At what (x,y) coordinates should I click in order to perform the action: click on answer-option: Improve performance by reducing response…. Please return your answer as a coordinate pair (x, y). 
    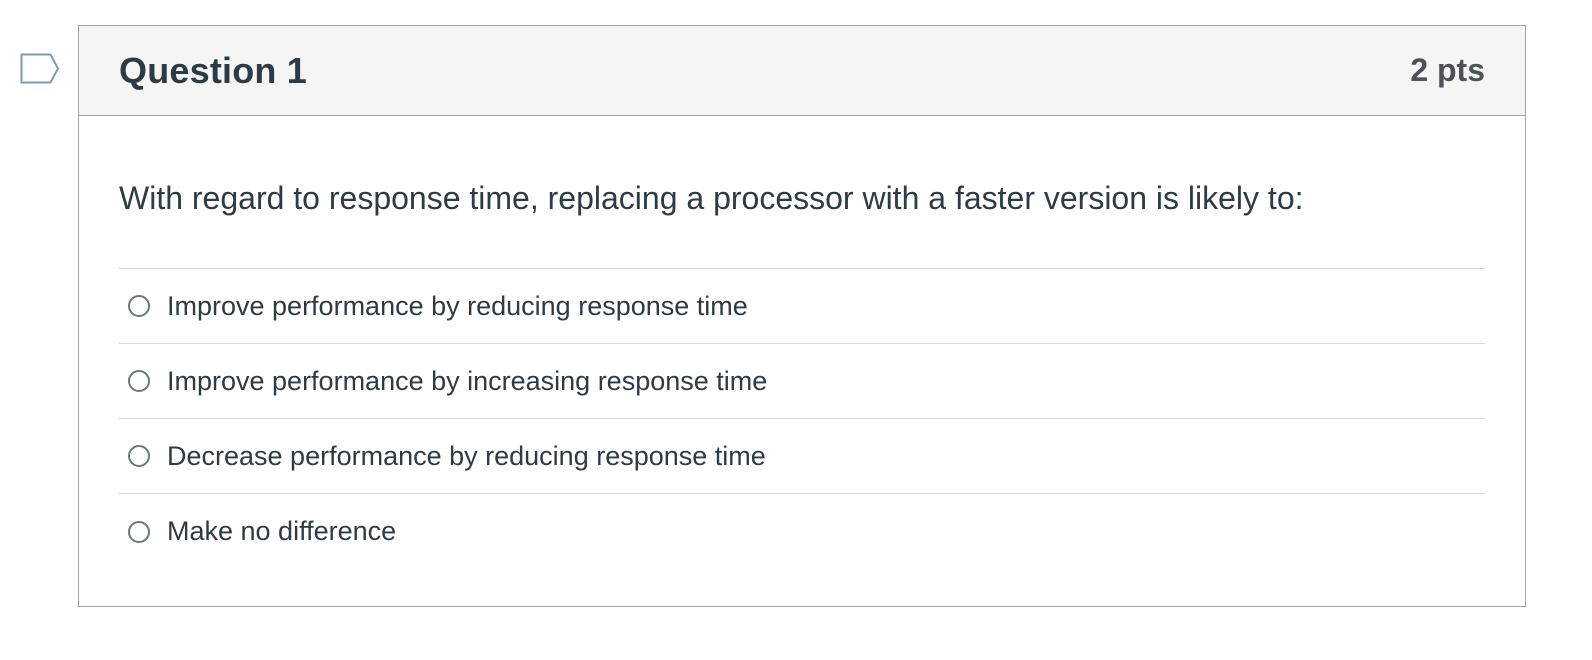
    Looking at the image, I should click on (802, 306).